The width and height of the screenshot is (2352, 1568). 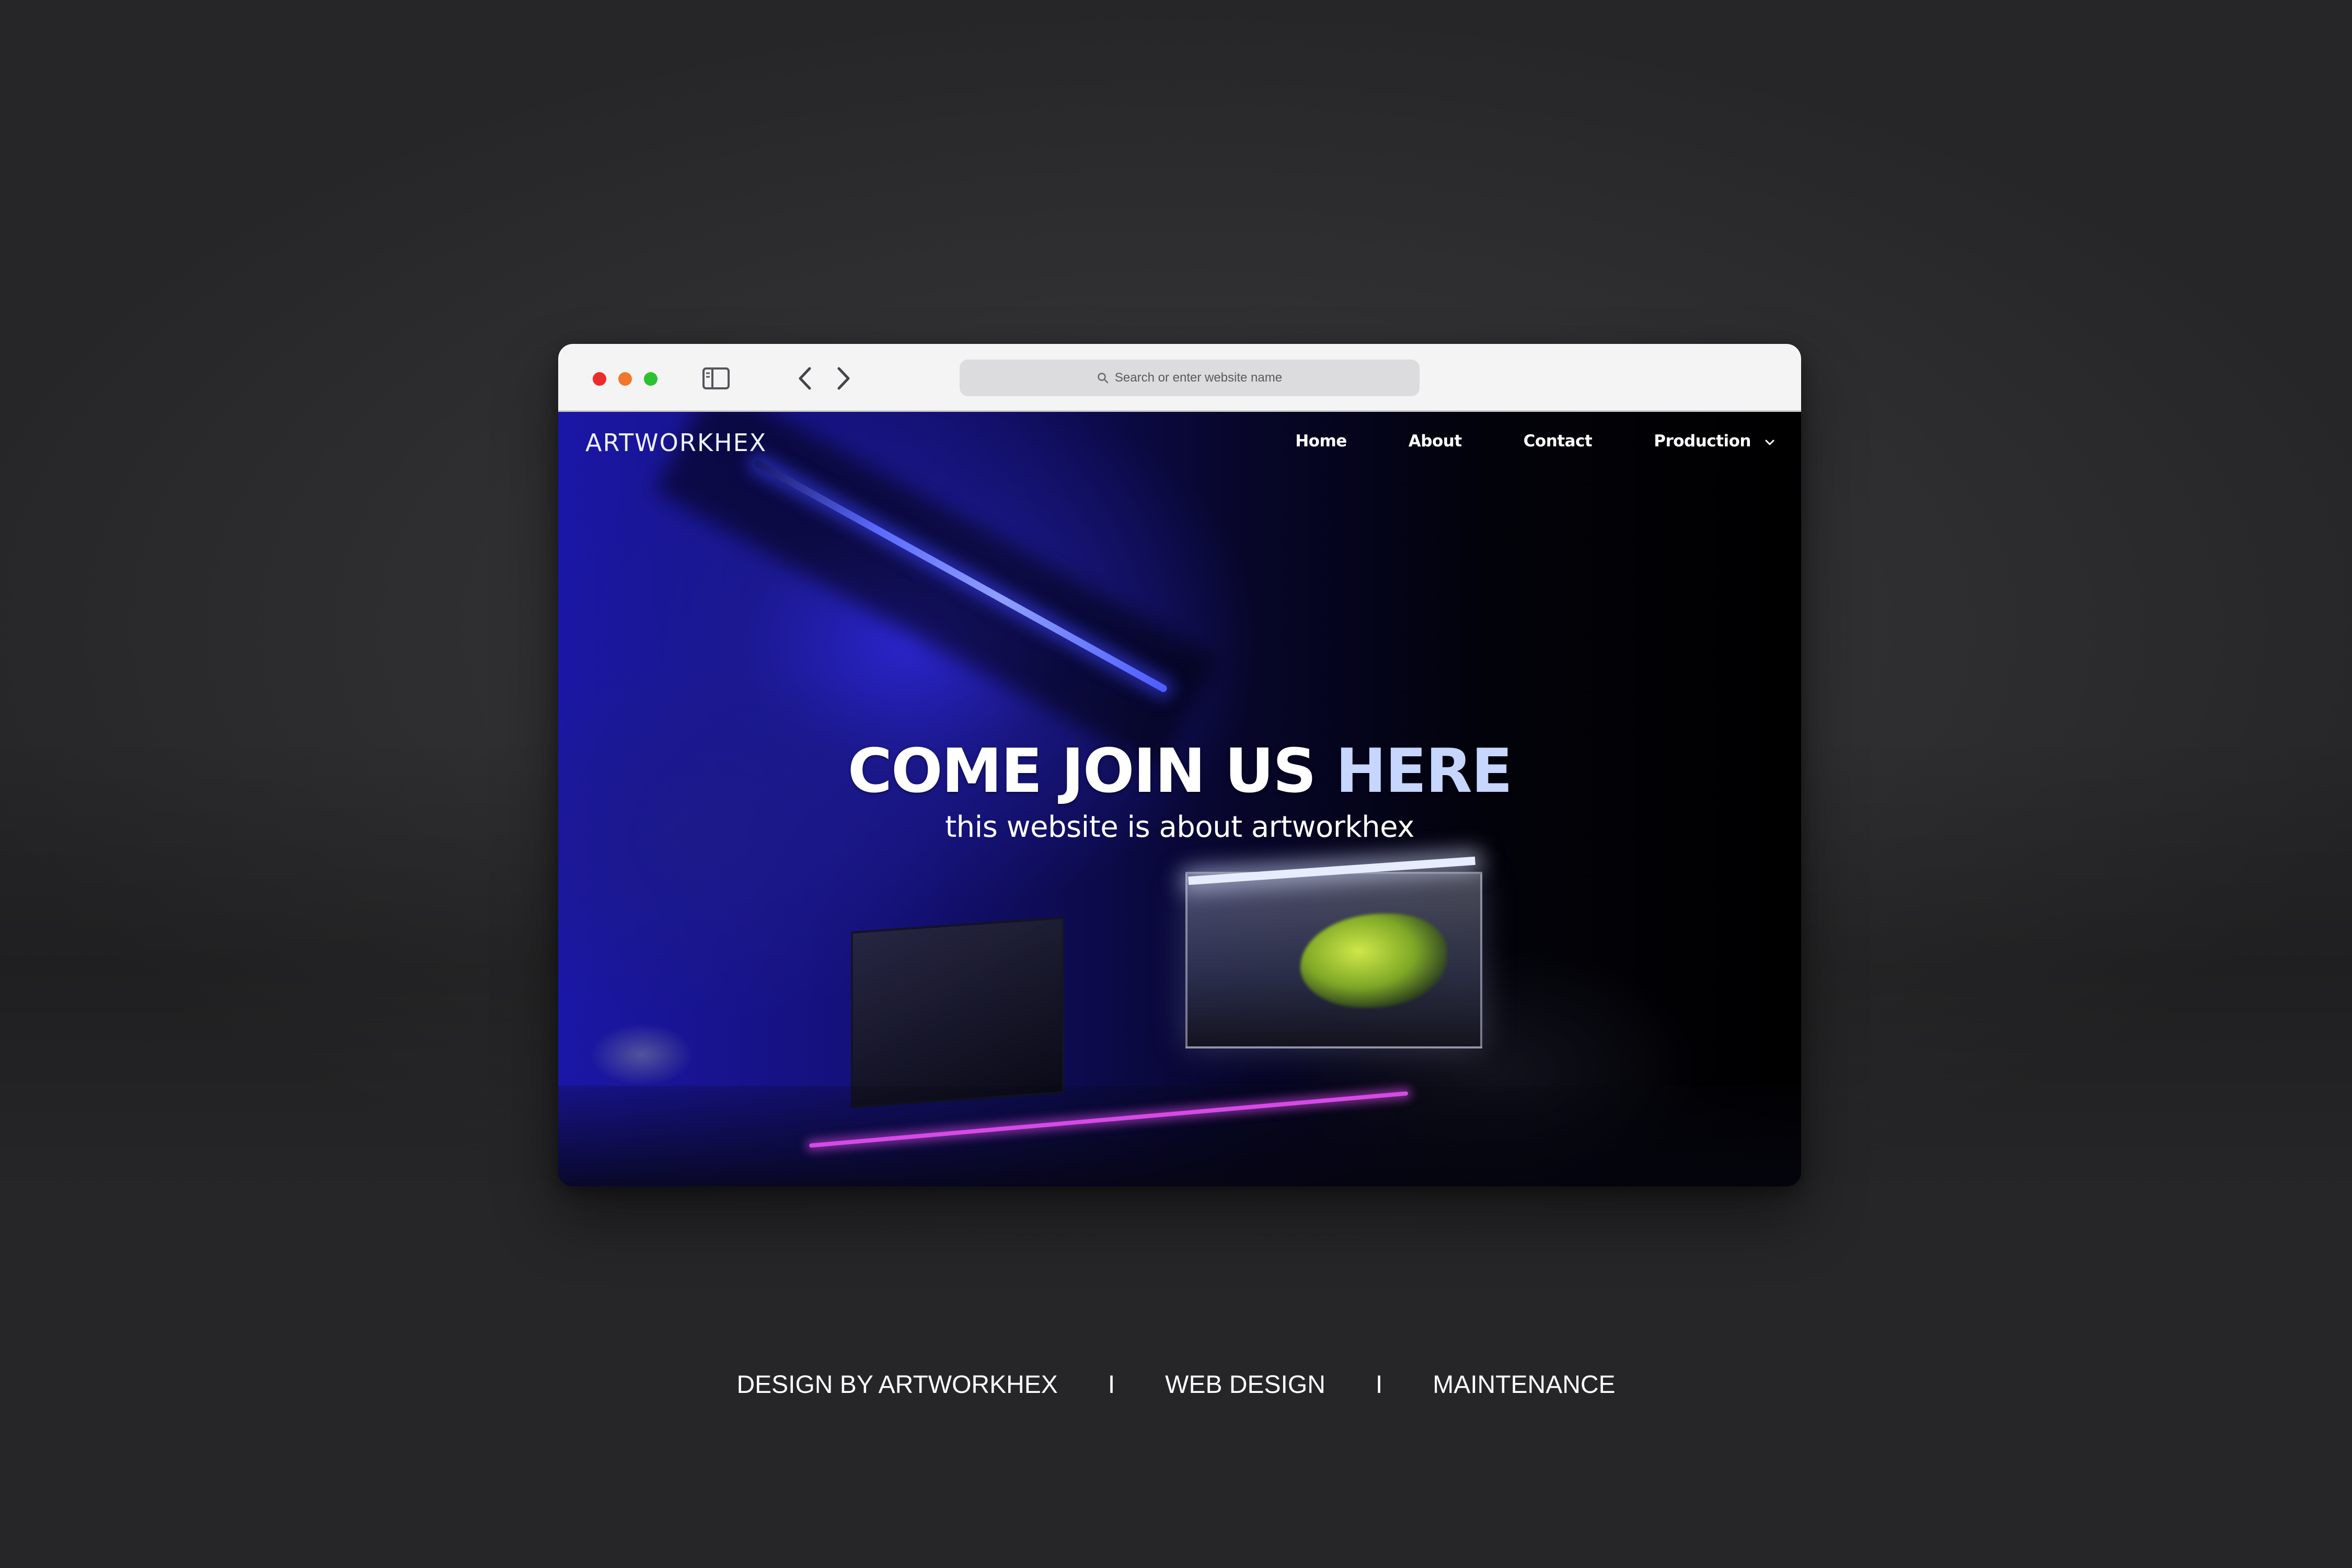 I want to click on hero-headline: COME JOIN US HERE, so click(x=1179, y=771).